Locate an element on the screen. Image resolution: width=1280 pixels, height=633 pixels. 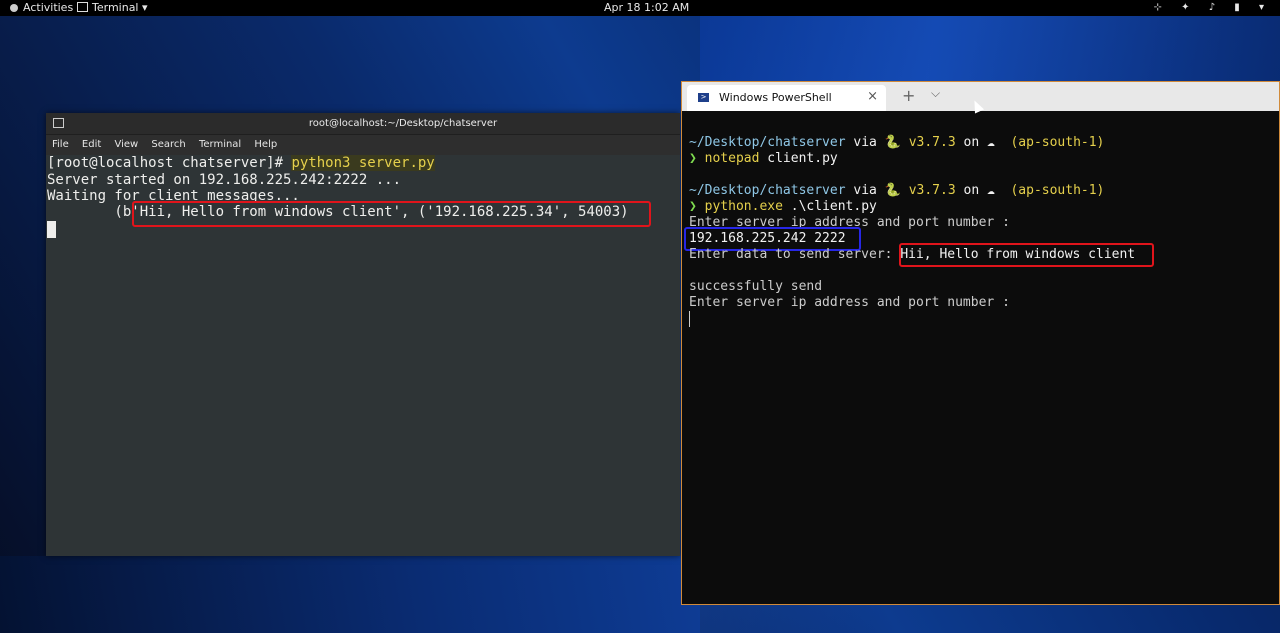
menu-help: Help is located at coordinates (265, 144).